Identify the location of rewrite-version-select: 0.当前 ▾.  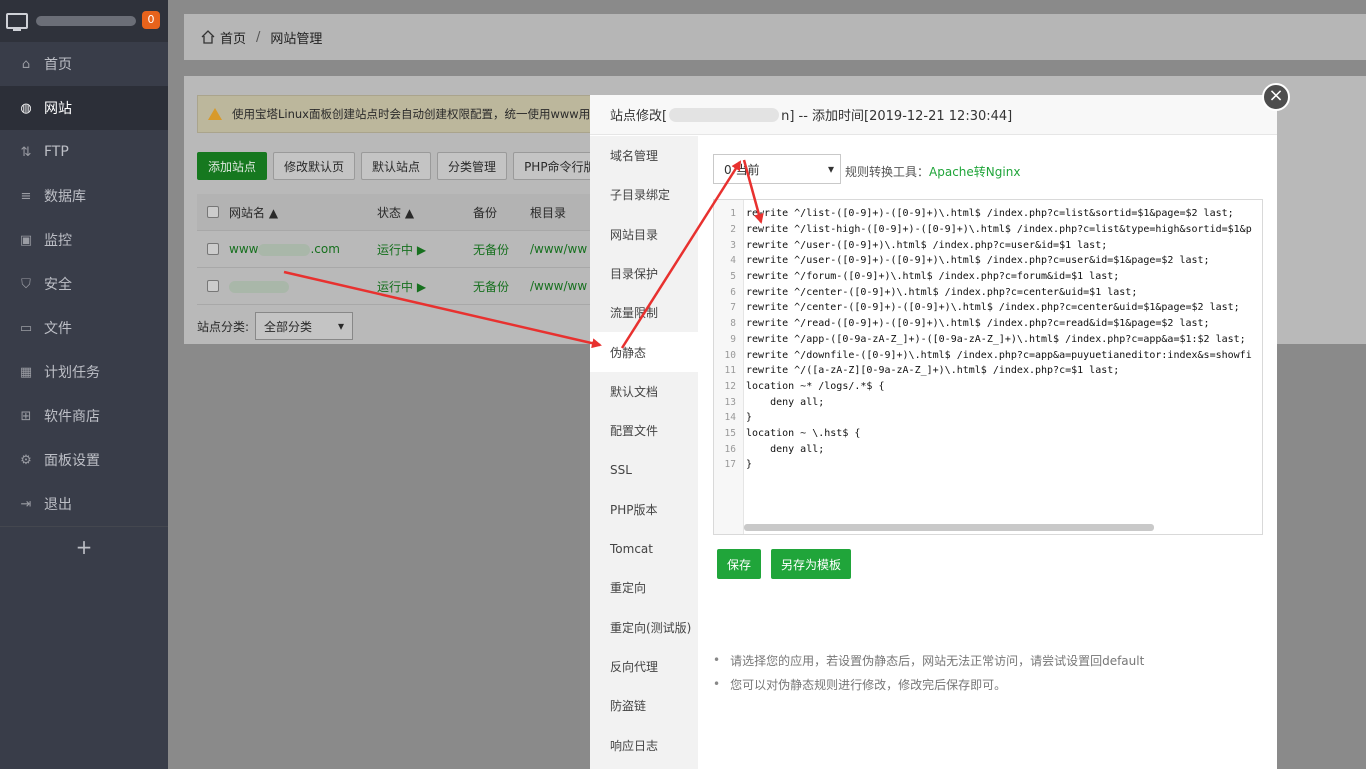
(777, 169).